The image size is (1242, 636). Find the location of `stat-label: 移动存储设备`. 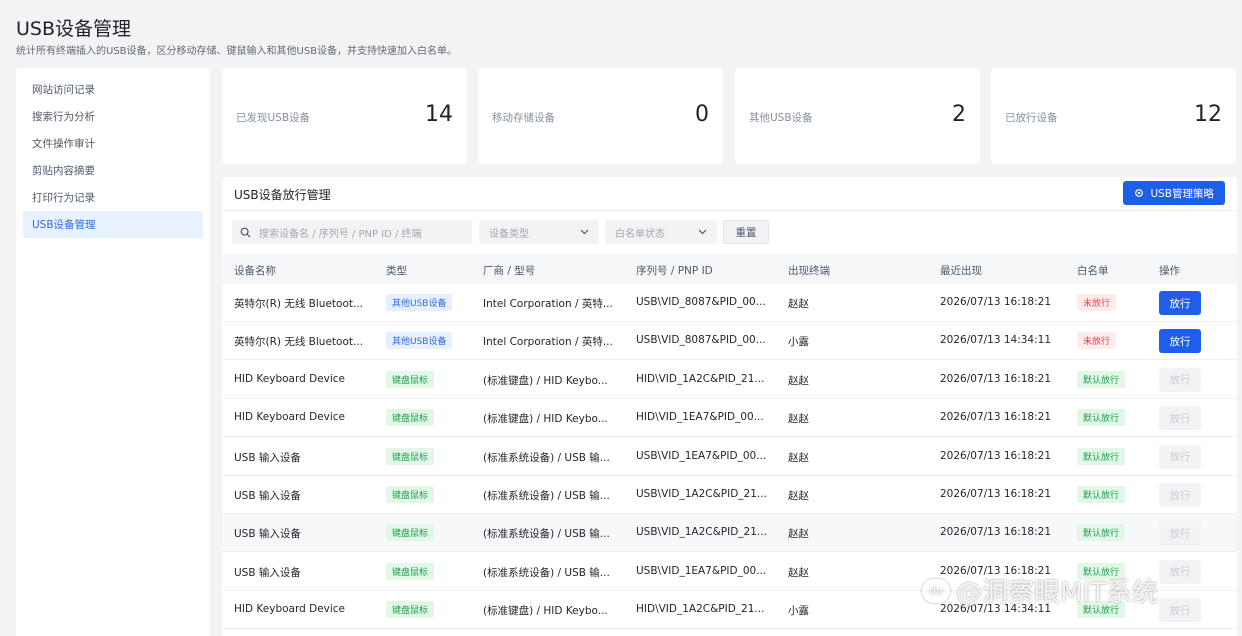

stat-label: 移动存储设备 is located at coordinates (523, 118).